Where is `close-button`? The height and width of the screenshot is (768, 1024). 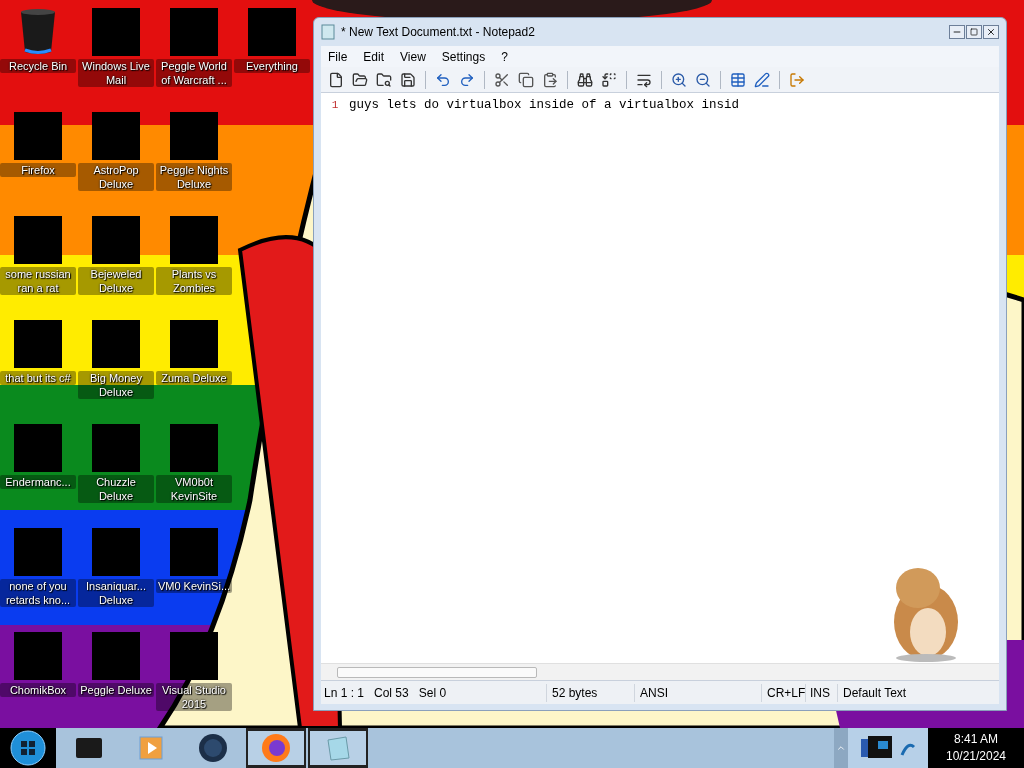
close-button is located at coordinates (991, 32).